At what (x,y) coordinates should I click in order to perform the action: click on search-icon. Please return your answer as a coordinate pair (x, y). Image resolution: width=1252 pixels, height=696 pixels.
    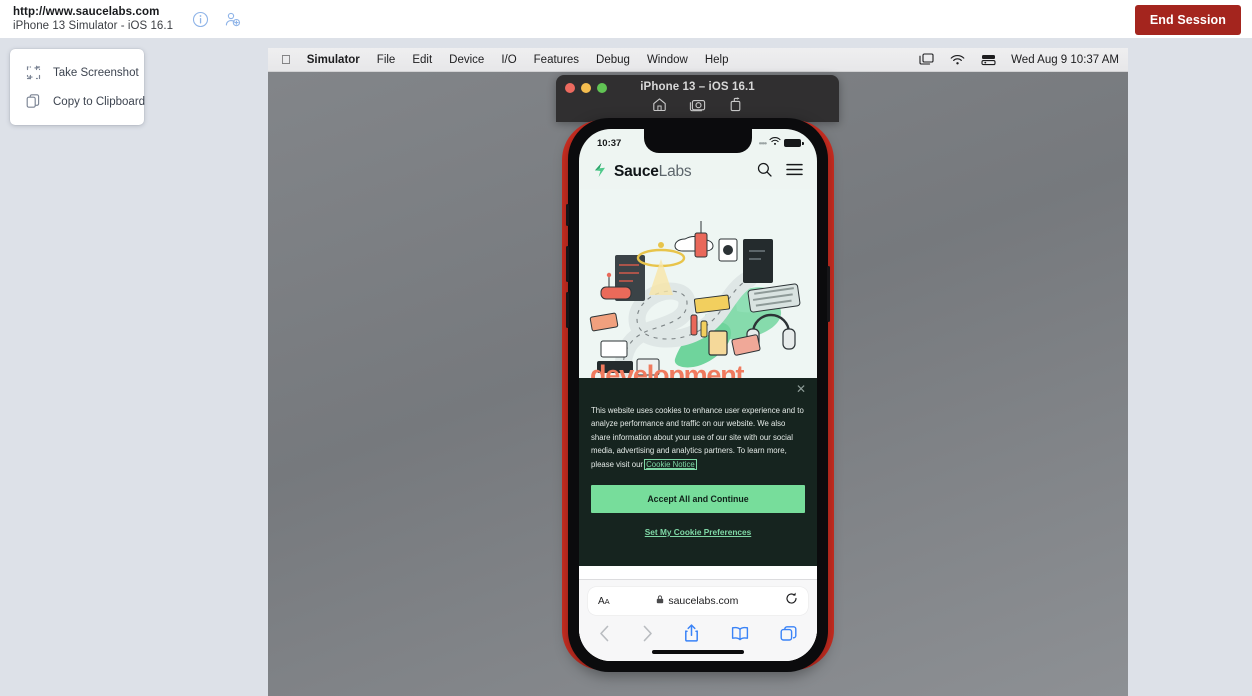
    Looking at the image, I should click on (764, 172).